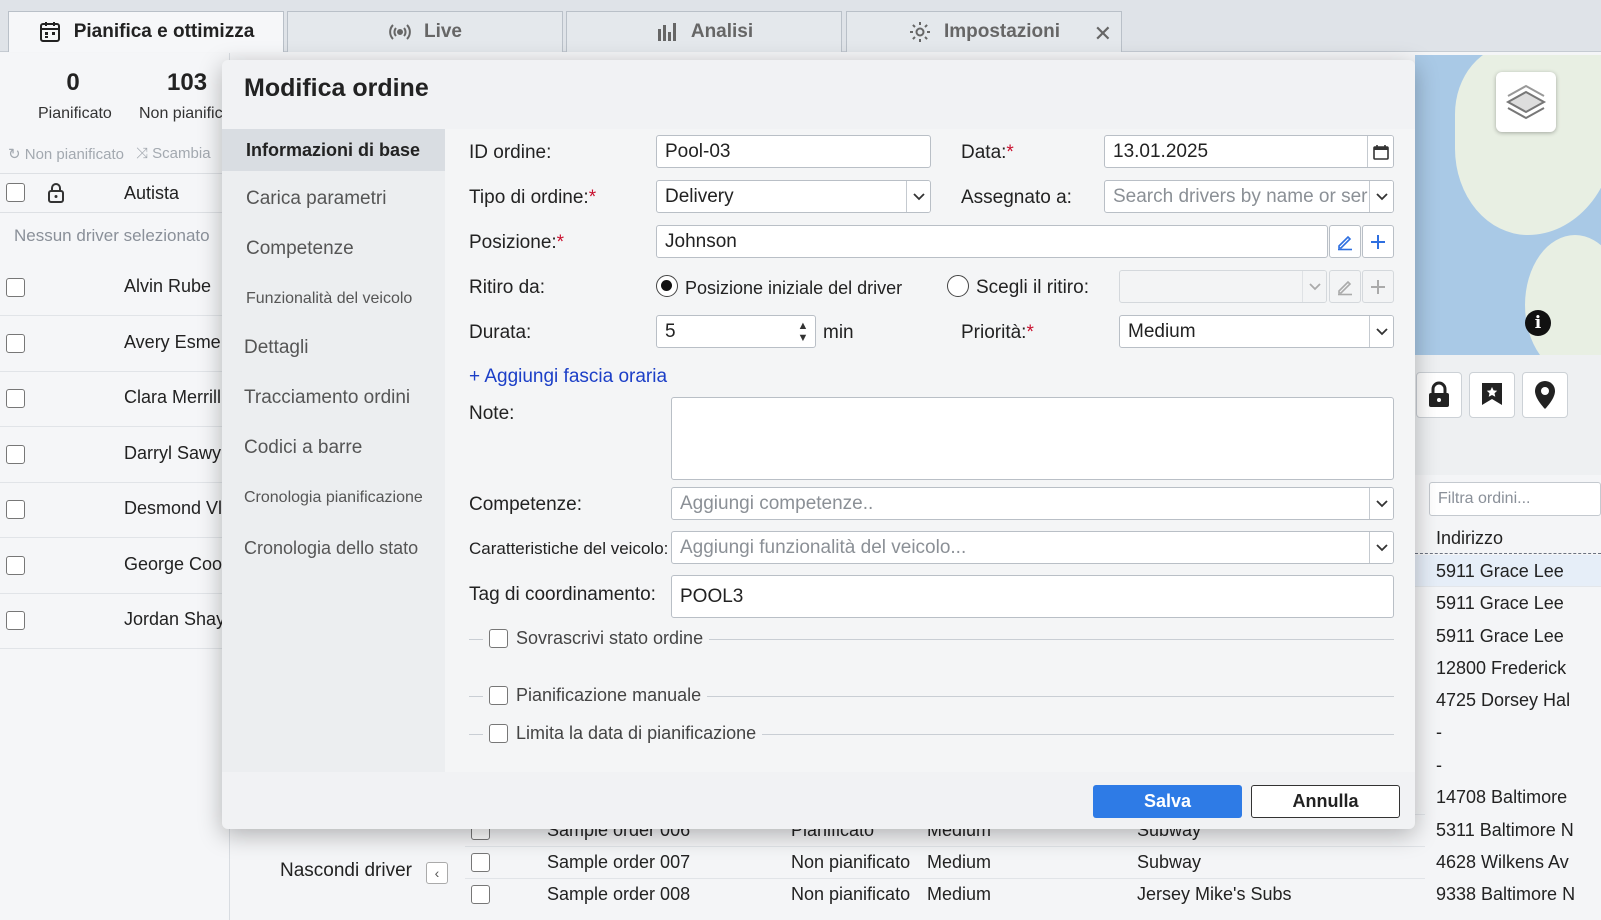 Image resolution: width=1601 pixels, height=920 pixels. I want to click on save-button: Salva, so click(1167, 801).